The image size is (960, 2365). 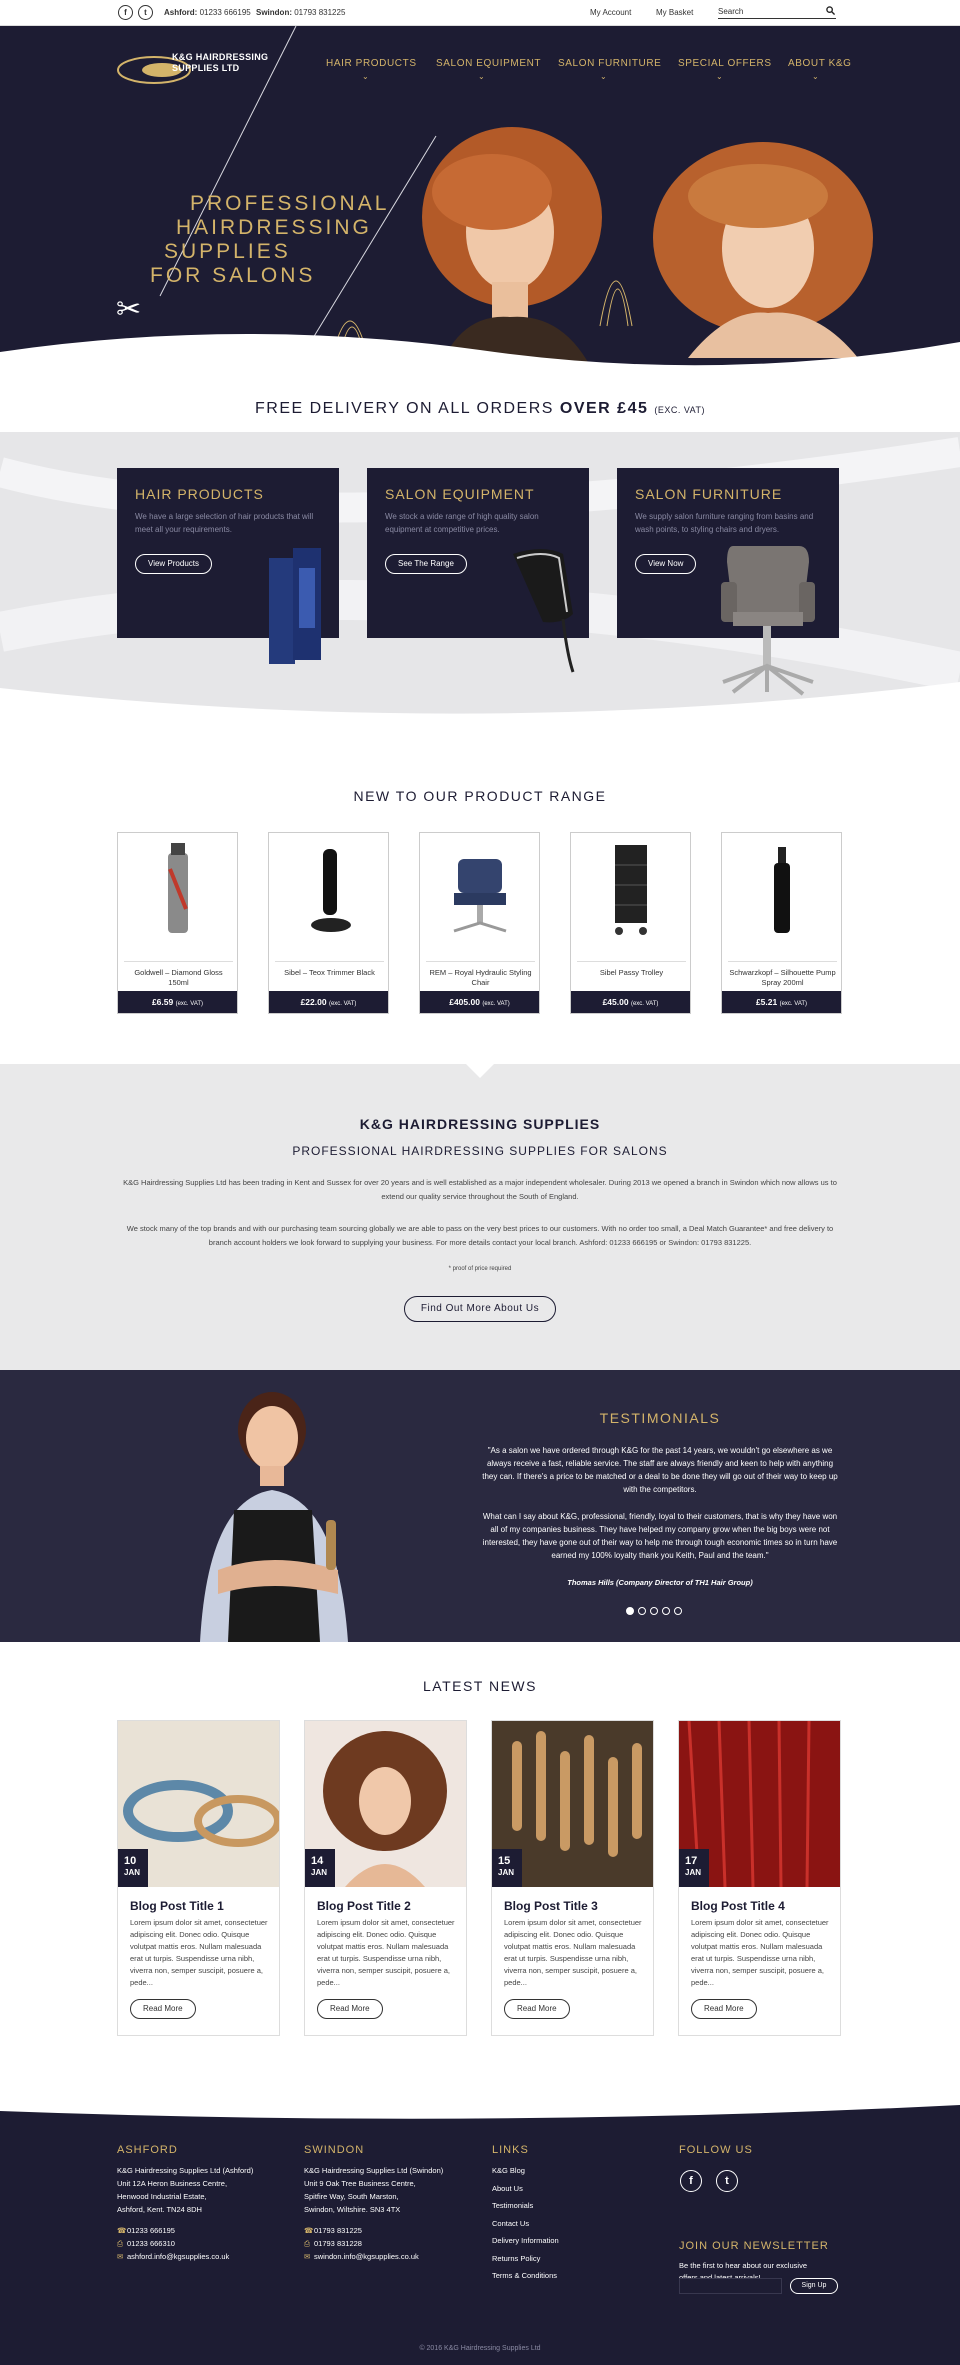 What do you see at coordinates (220, 57) in the screenshot?
I see `logo-line-1: K&G HAIRDRESSING` at bounding box center [220, 57].